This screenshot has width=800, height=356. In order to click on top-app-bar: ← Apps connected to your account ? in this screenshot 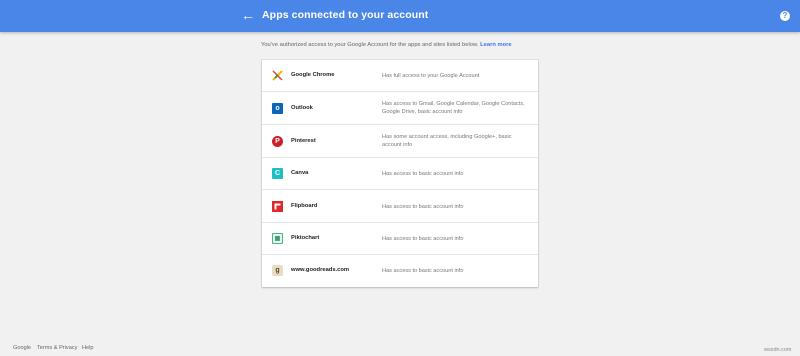, I will do `click(400, 16)`.